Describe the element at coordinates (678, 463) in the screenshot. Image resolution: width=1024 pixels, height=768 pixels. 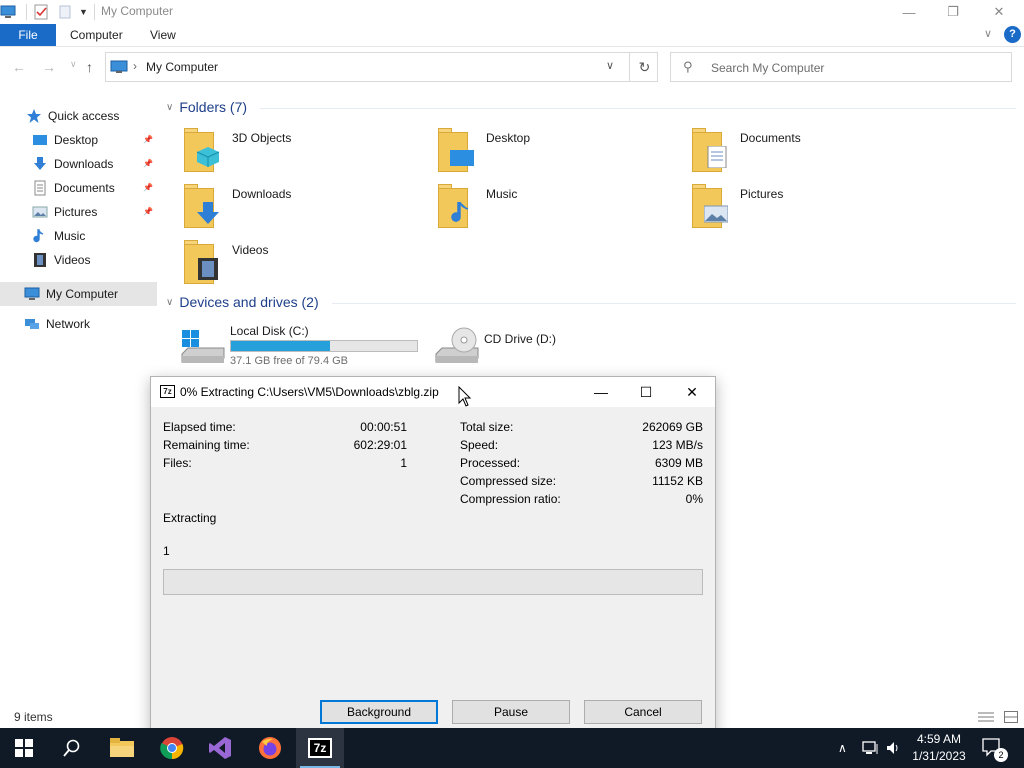
I see `processed-value: 6309 MB` at that location.